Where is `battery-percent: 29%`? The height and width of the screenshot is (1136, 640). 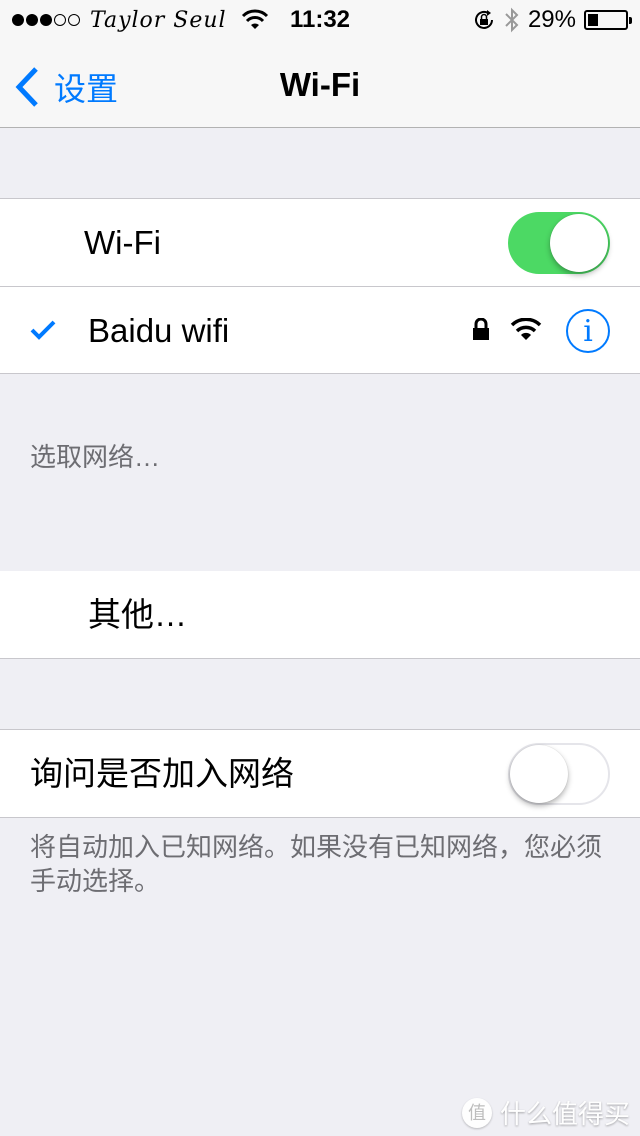
battery-percent: 29% is located at coordinates (551, 19).